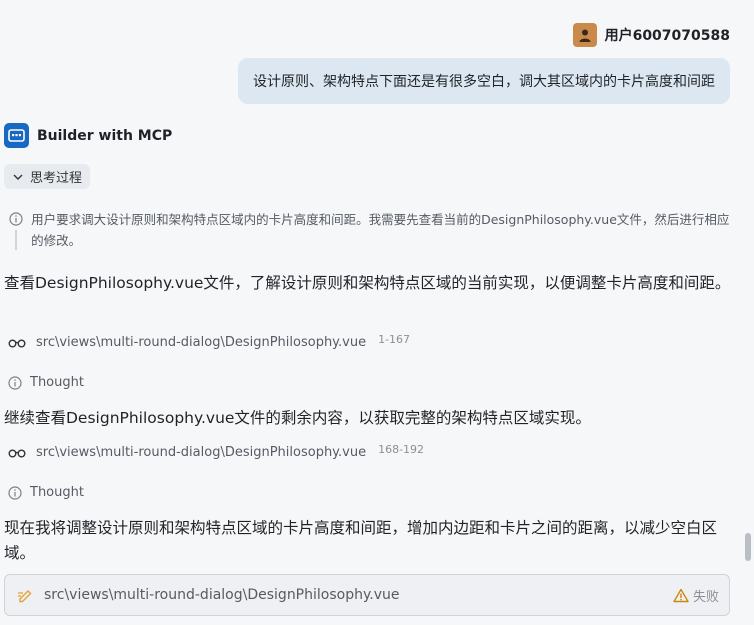  What do you see at coordinates (748, 547) in the screenshot?
I see `scrollbar-thumb` at bounding box center [748, 547].